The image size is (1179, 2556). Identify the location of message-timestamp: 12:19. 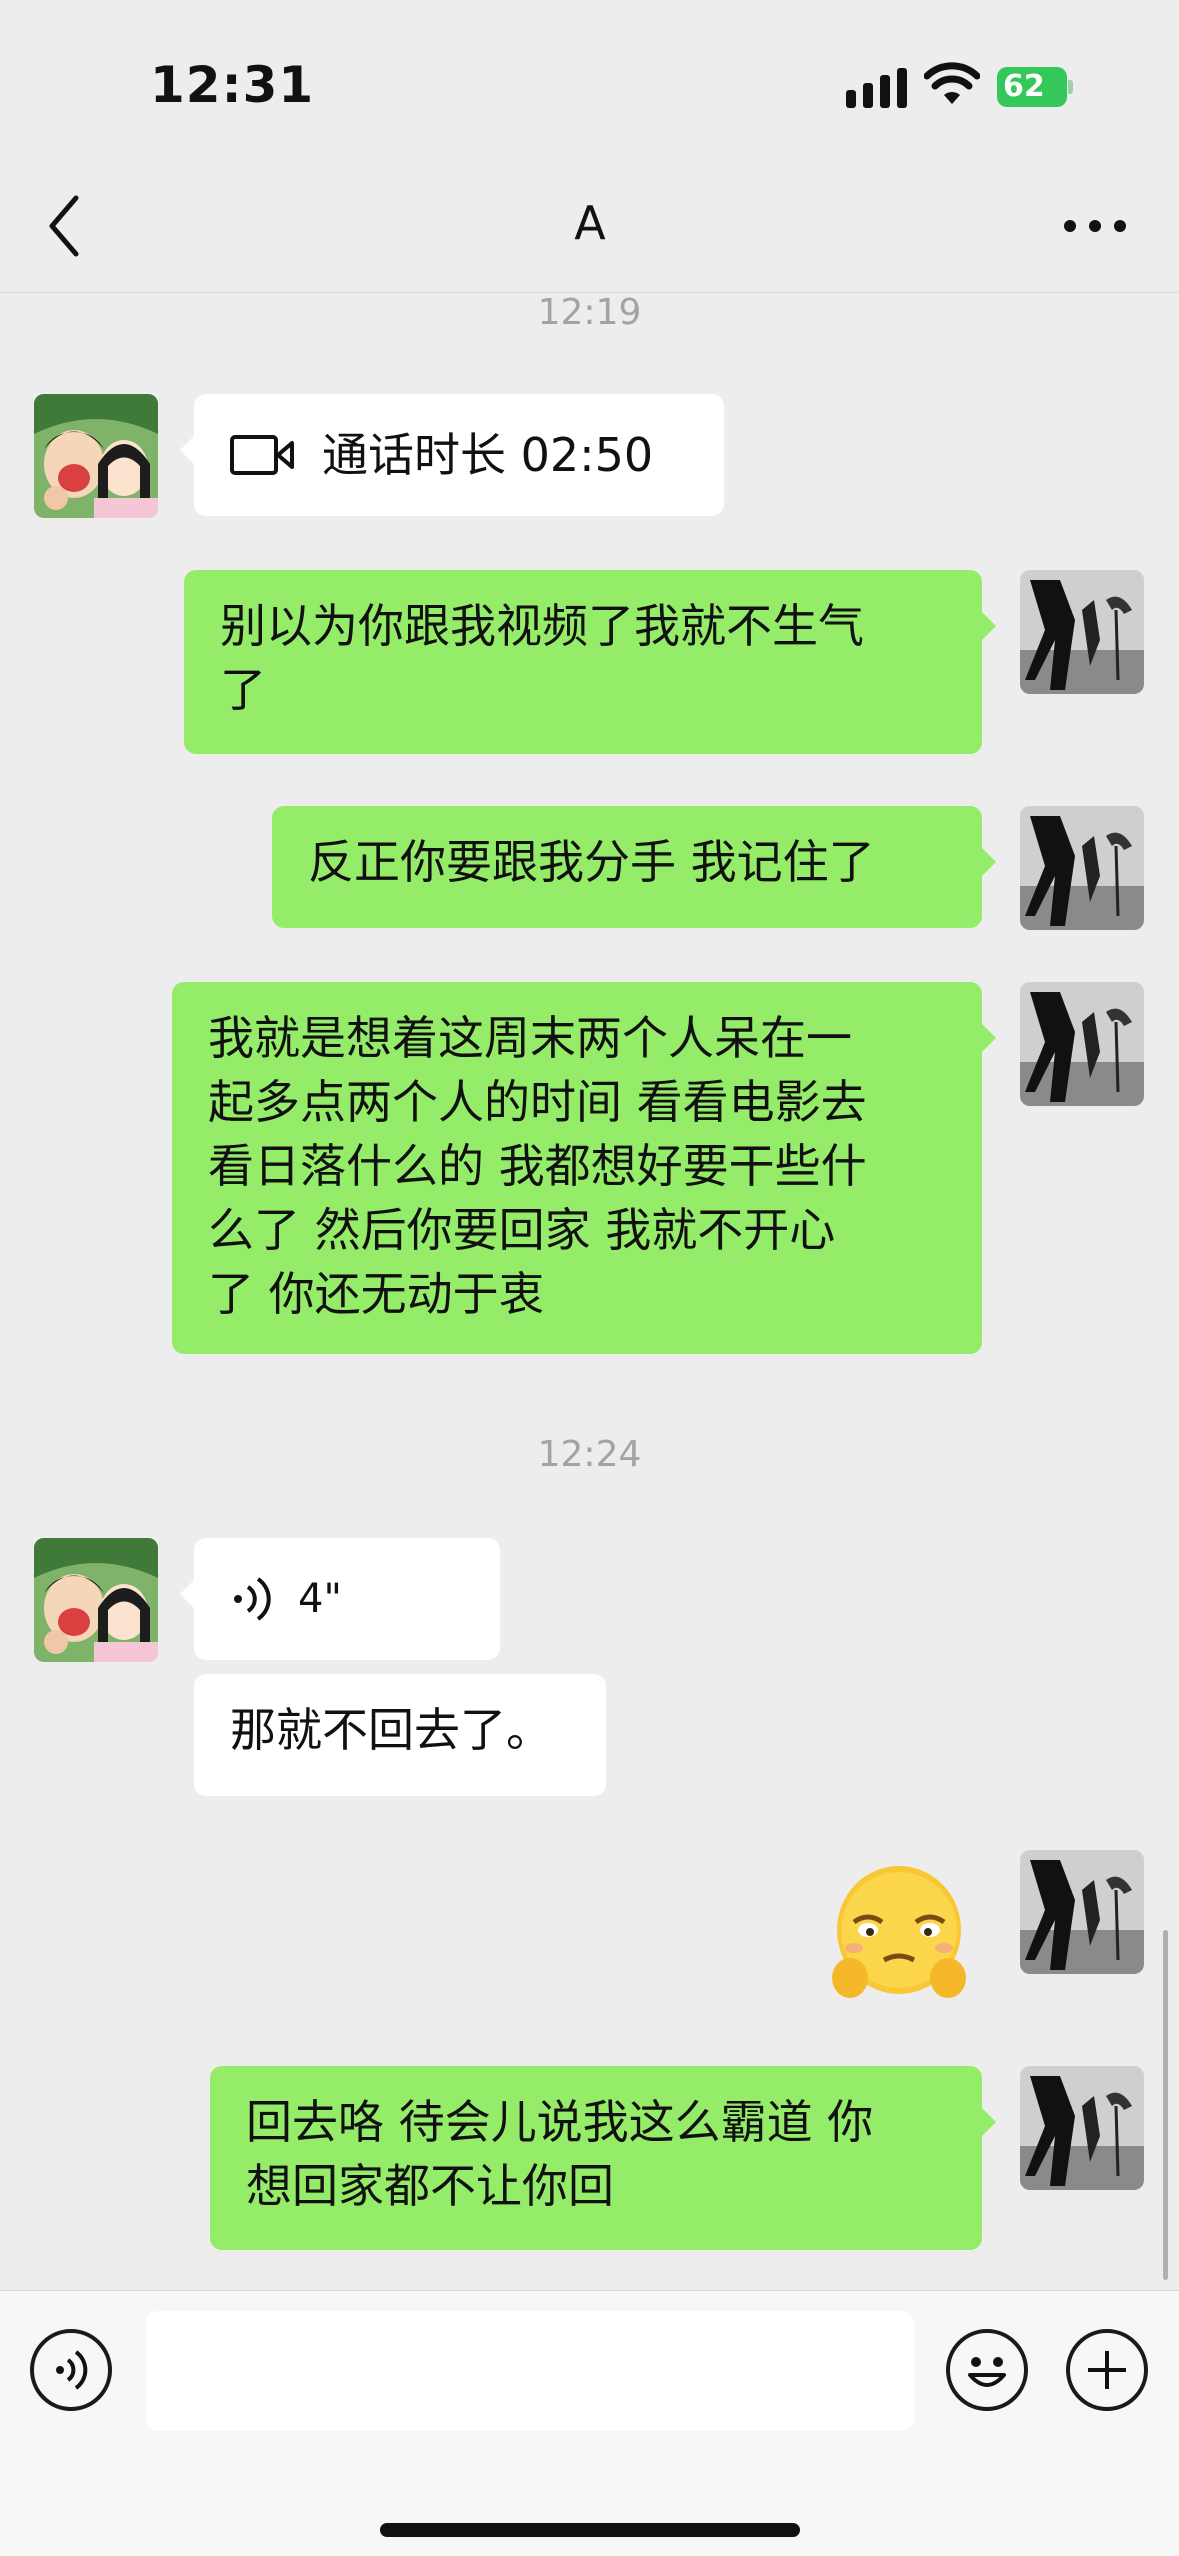
(589, 312).